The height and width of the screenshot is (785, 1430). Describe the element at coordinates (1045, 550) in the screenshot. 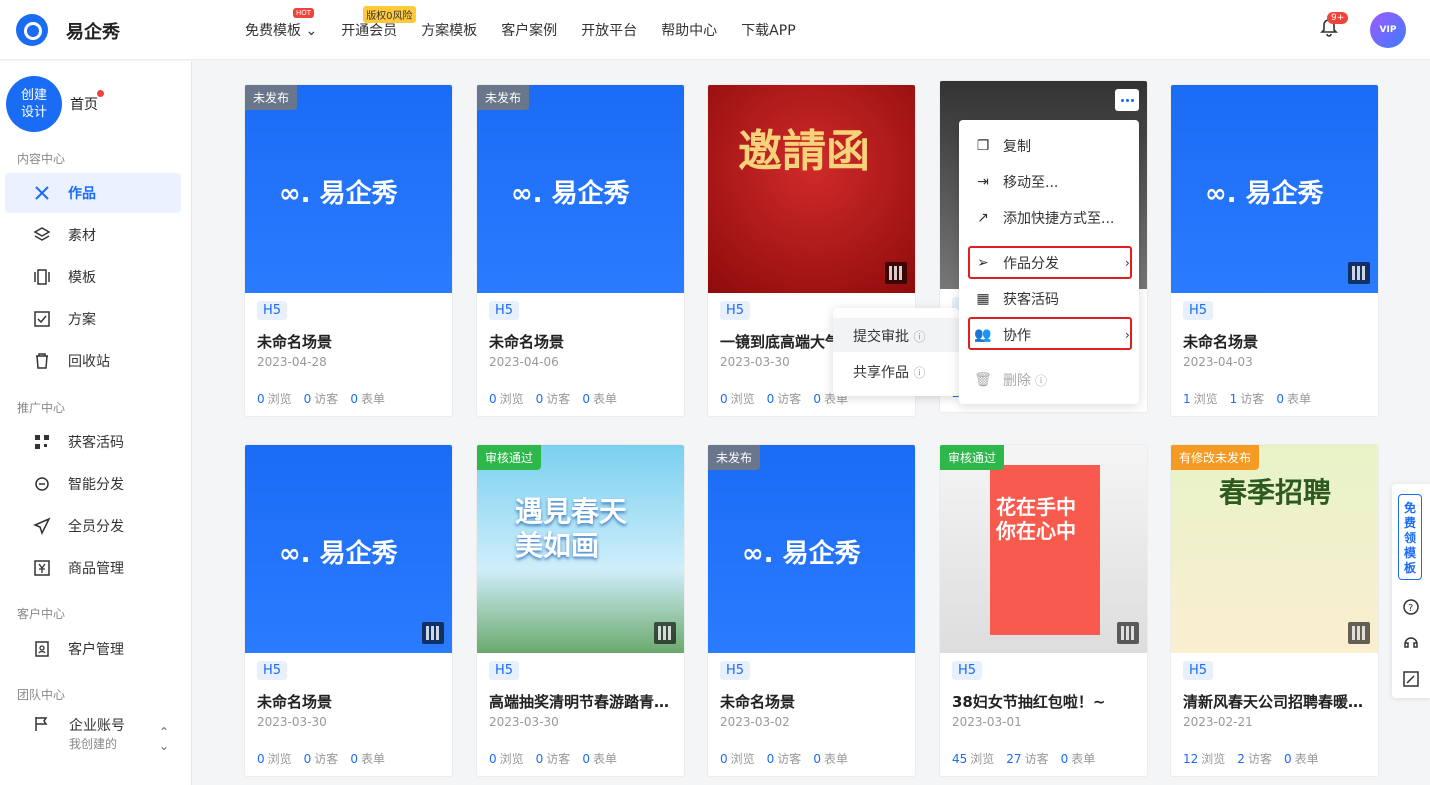

I see `thumb-poster: 花在手中 你在心中` at that location.